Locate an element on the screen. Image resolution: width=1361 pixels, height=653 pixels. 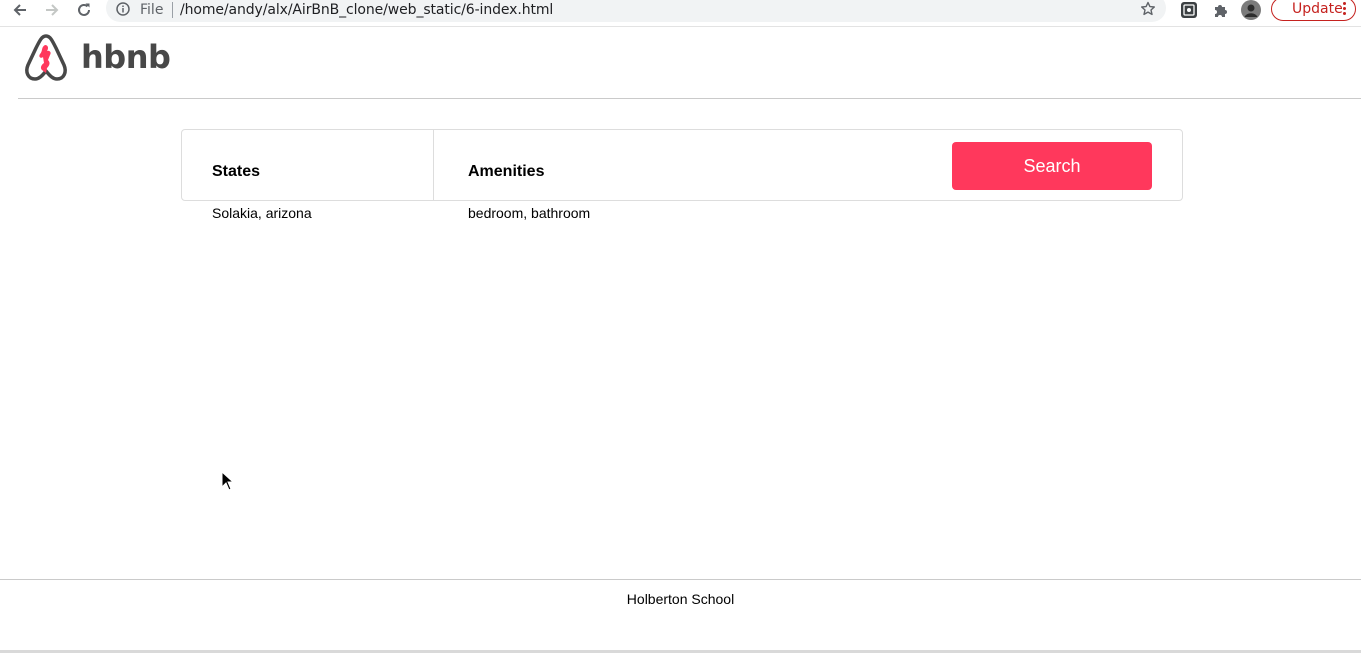
states-title: States is located at coordinates (236, 171).